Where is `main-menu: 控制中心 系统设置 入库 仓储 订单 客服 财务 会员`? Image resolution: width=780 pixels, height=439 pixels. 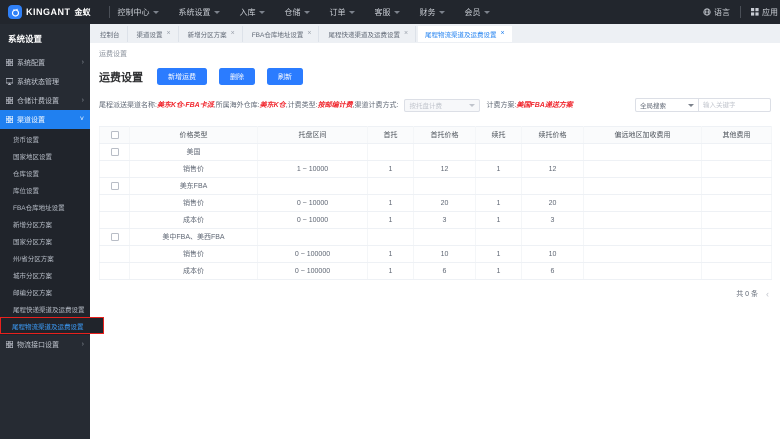
main-menu: 控制中心 系统设置 入库 仓储 订单 客服 财务 会员 is located at coordinates (304, 12).